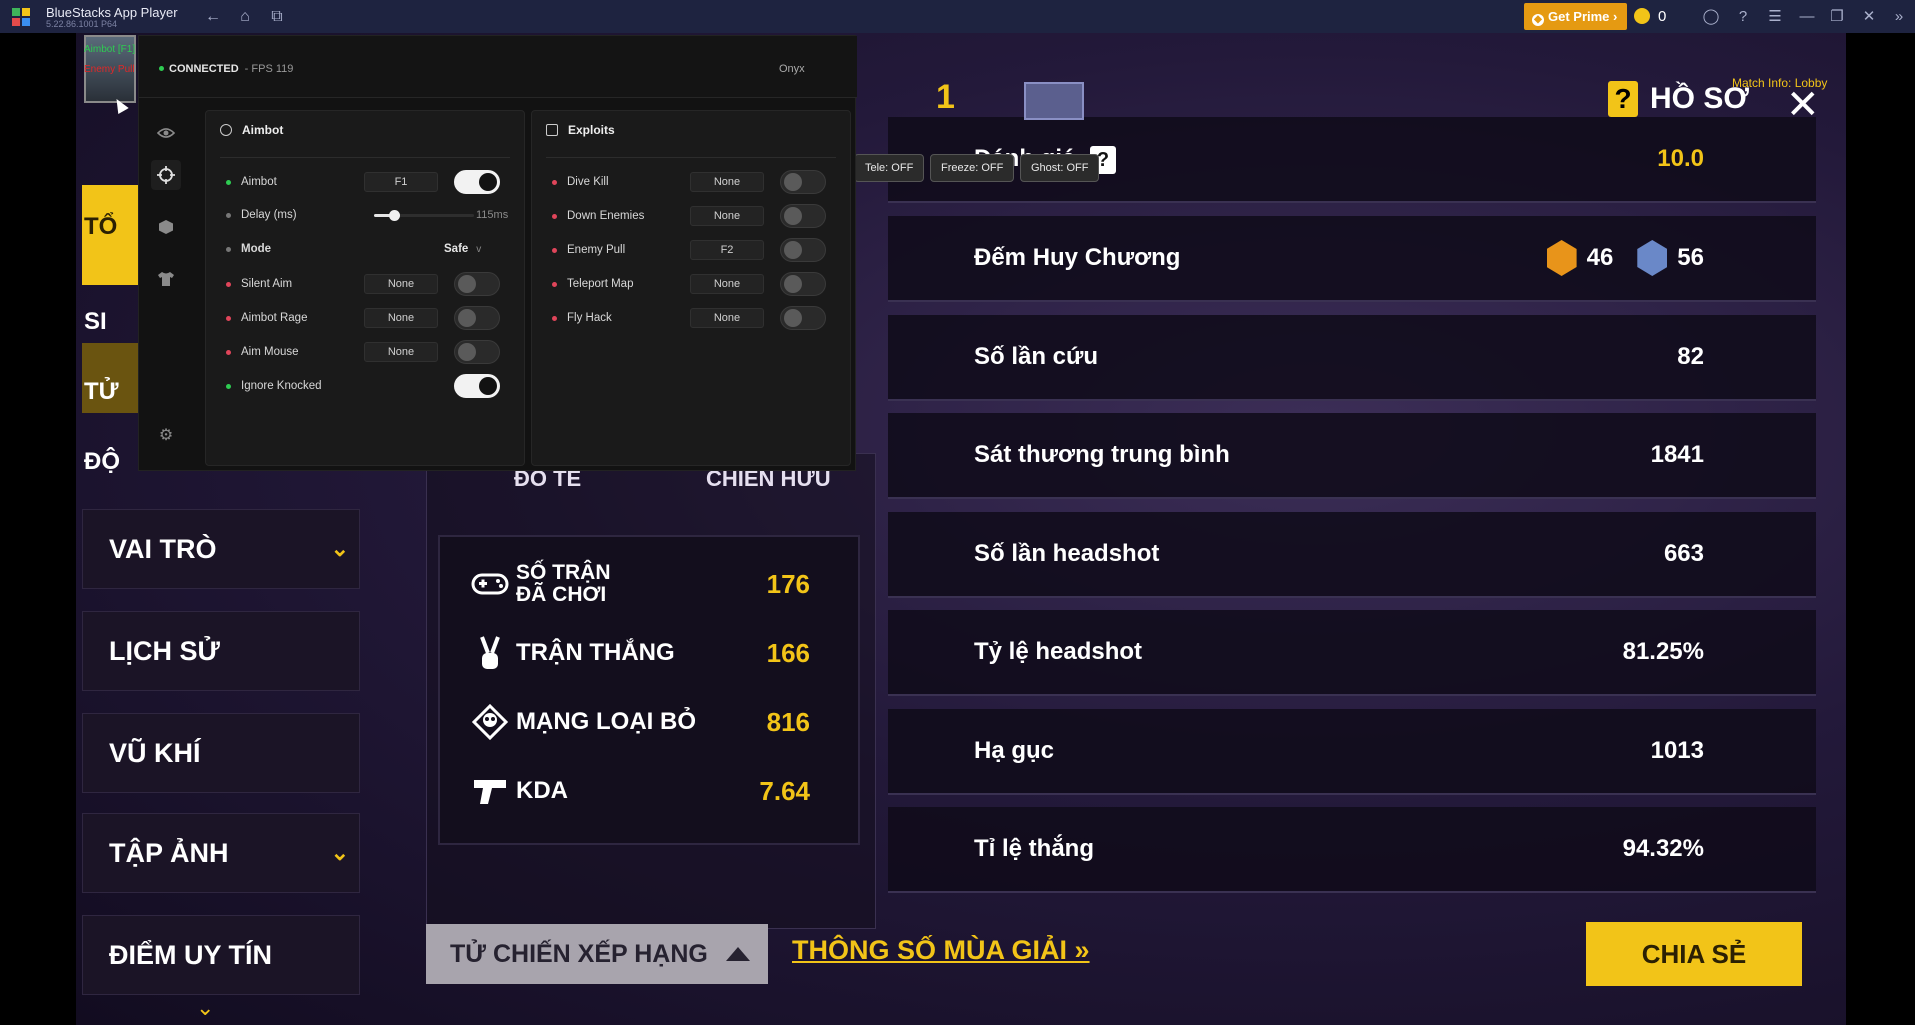  What do you see at coordinates (221, 955) in the screenshot?
I see `nav-diem-uy-tin: ĐIỂM UY TÍN` at bounding box center [221, 955].